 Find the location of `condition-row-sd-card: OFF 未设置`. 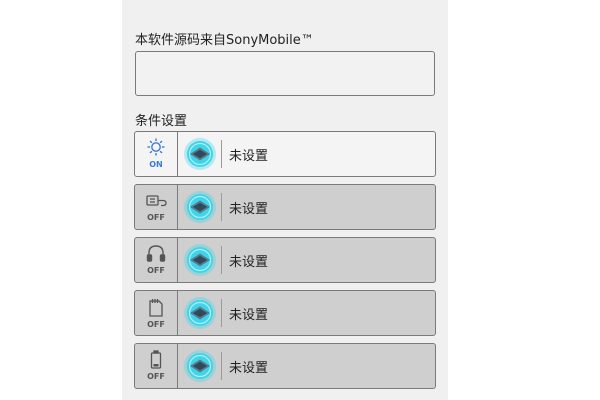

condition-row-sd-card: OFF 未设置 is located at coordinates (285, 313).